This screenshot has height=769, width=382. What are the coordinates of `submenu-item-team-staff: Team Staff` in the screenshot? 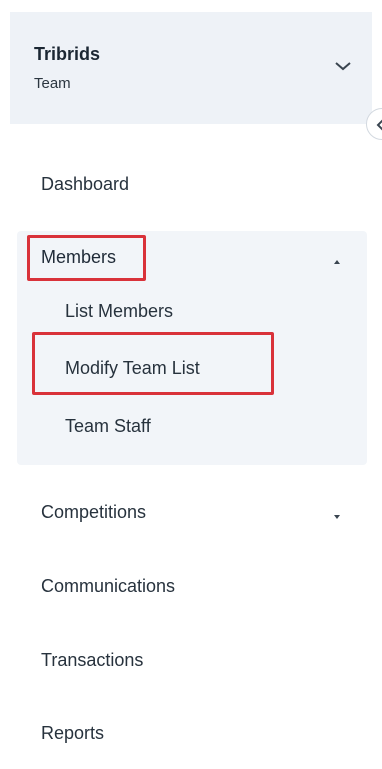 It's located at (108, 426).